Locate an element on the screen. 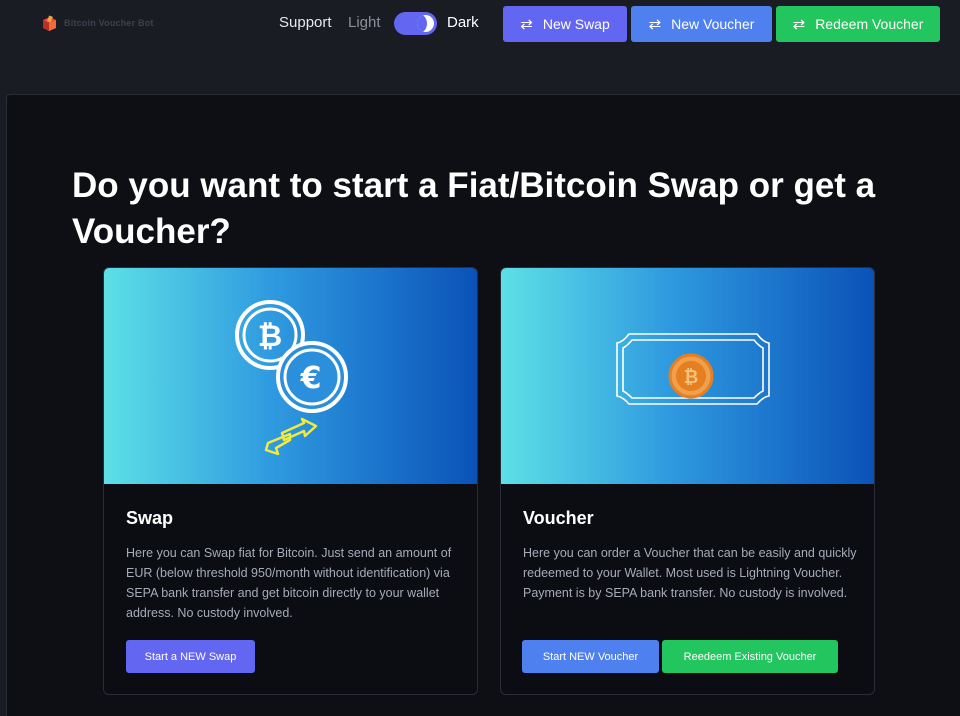  new-swap-label: New Swap is located at coordinates (576, 24).